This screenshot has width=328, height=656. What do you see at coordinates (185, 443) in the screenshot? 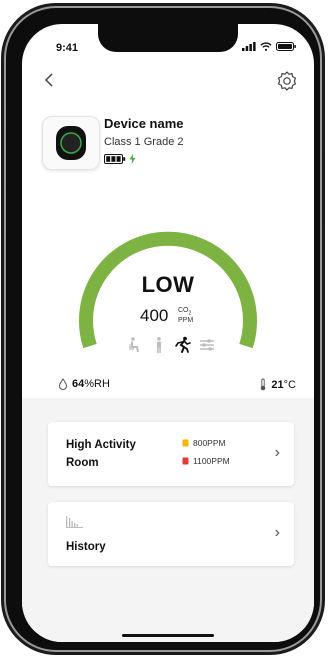
I see `warning-level-icon` at bounding box center [185, 443].